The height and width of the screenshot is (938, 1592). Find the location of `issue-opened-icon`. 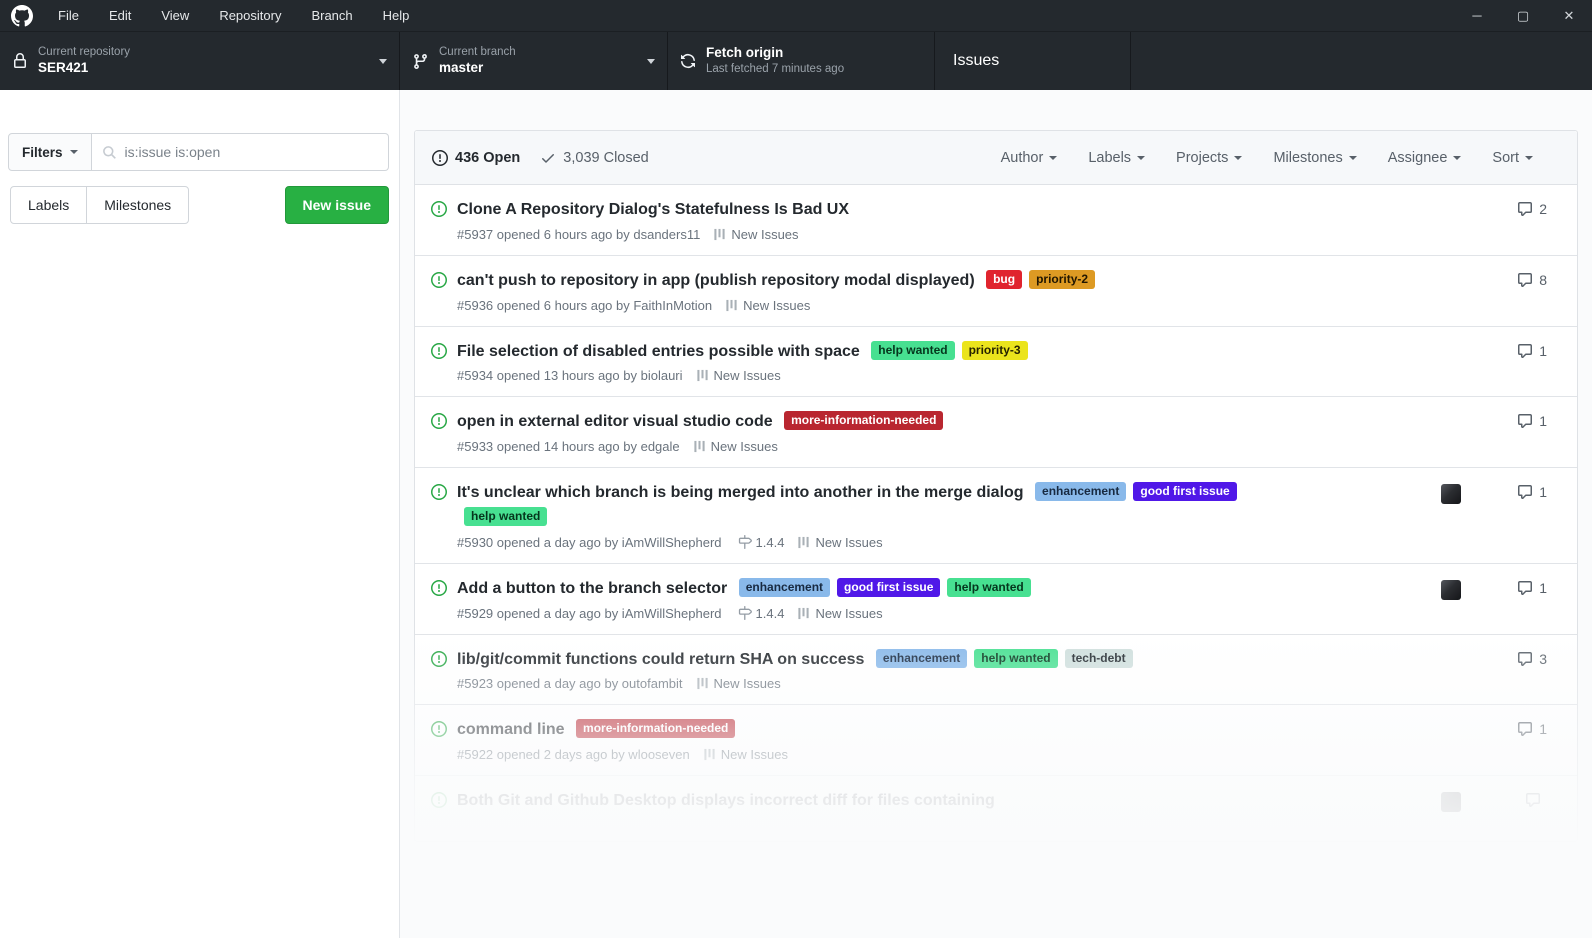

issue-opened-icon is located at coordinates (444, 515).